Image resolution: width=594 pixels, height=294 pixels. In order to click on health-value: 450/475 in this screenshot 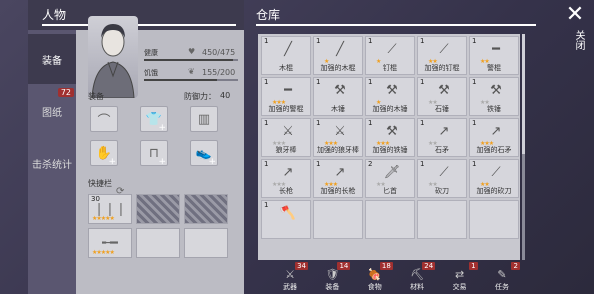, I will do `click(219, 52)`.